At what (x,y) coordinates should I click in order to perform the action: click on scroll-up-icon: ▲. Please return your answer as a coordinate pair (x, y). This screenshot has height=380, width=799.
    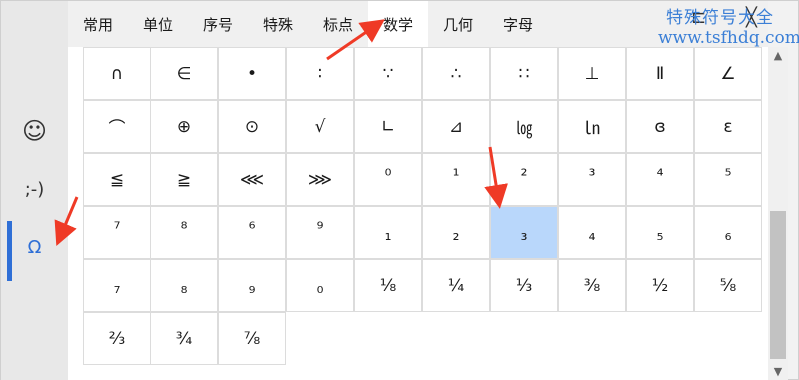
    Looking at the image, I should click on (778, 55).